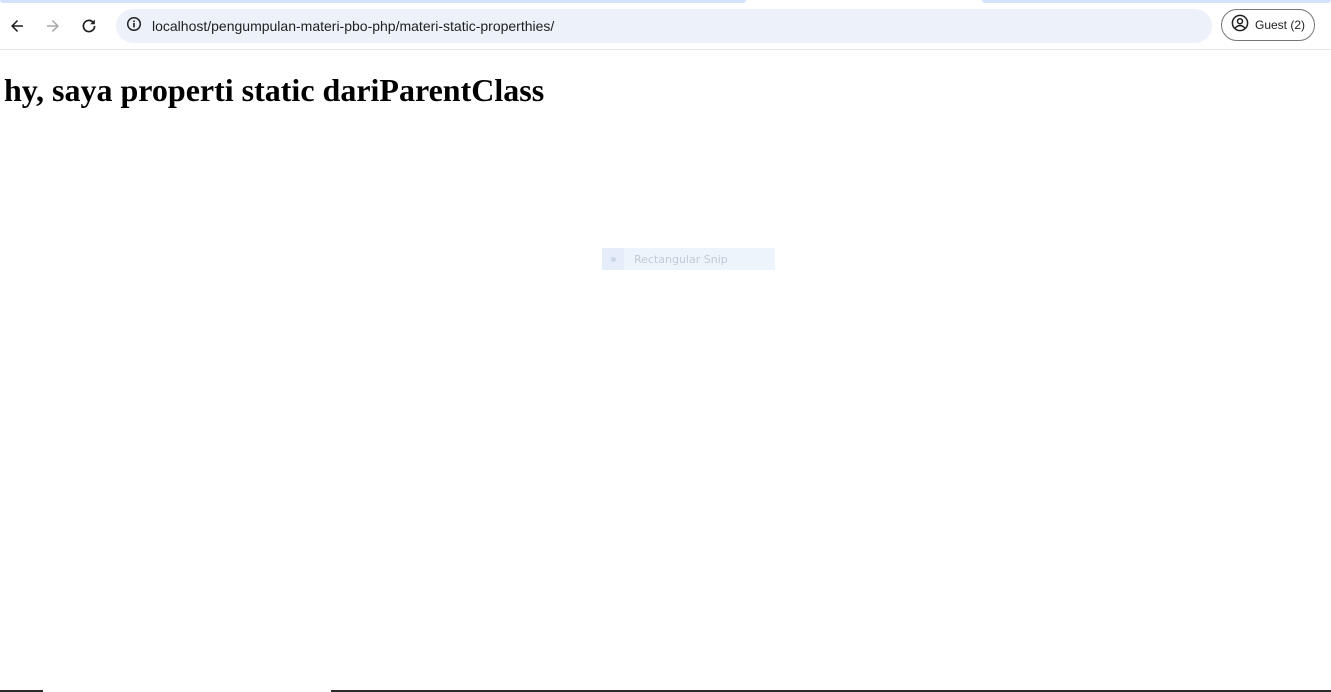 The height and width of the screenshot is (692, 1331). Describe the element at coordinates (373, 1) in the screenshot. I see `tab-inactive-left` at that location.